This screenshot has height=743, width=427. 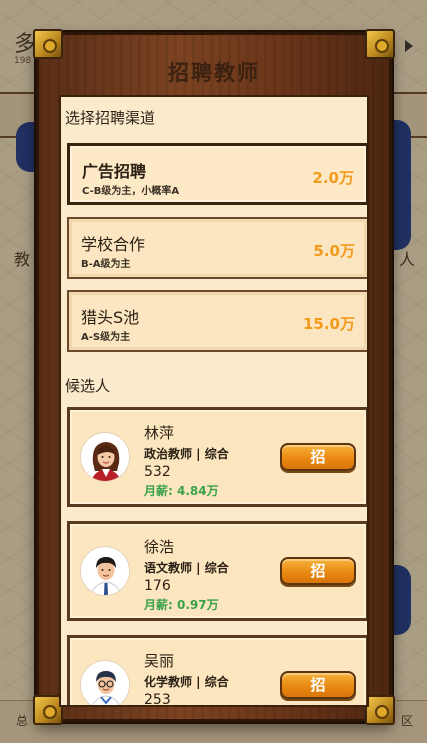 What do you see at coordinates (106, 337) in the screenshot?
I see `channel-desc: A-S级为主` at bounding box center [106, 337].